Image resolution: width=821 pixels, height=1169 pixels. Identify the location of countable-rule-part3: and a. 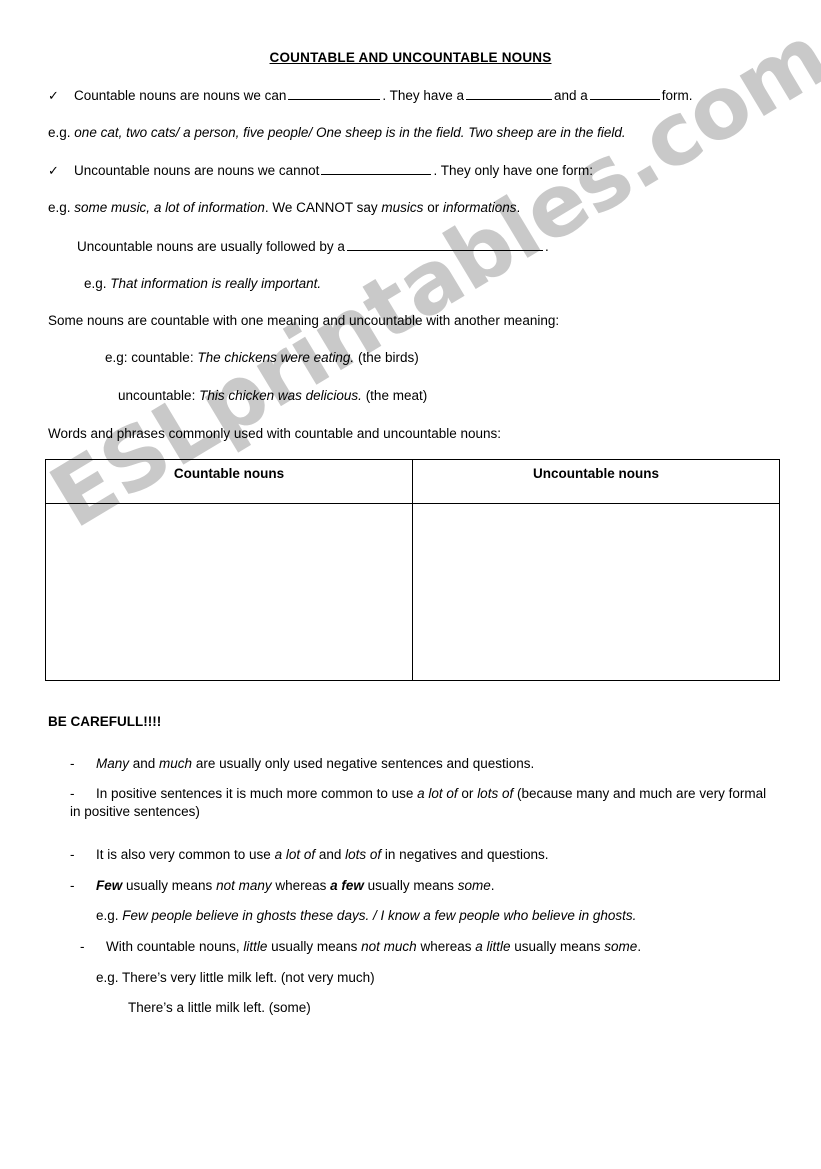
(570, 95).